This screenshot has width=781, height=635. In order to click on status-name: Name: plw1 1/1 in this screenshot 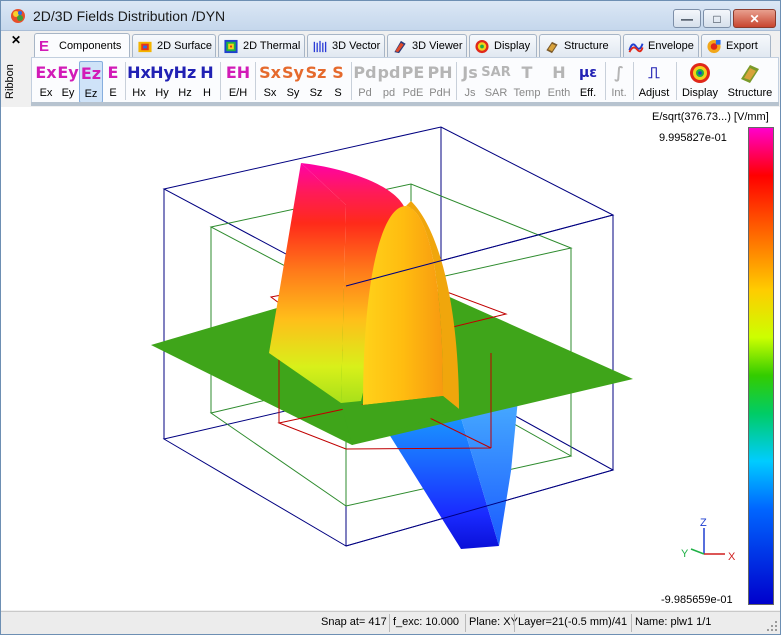, I will do `click(673, 622)`.